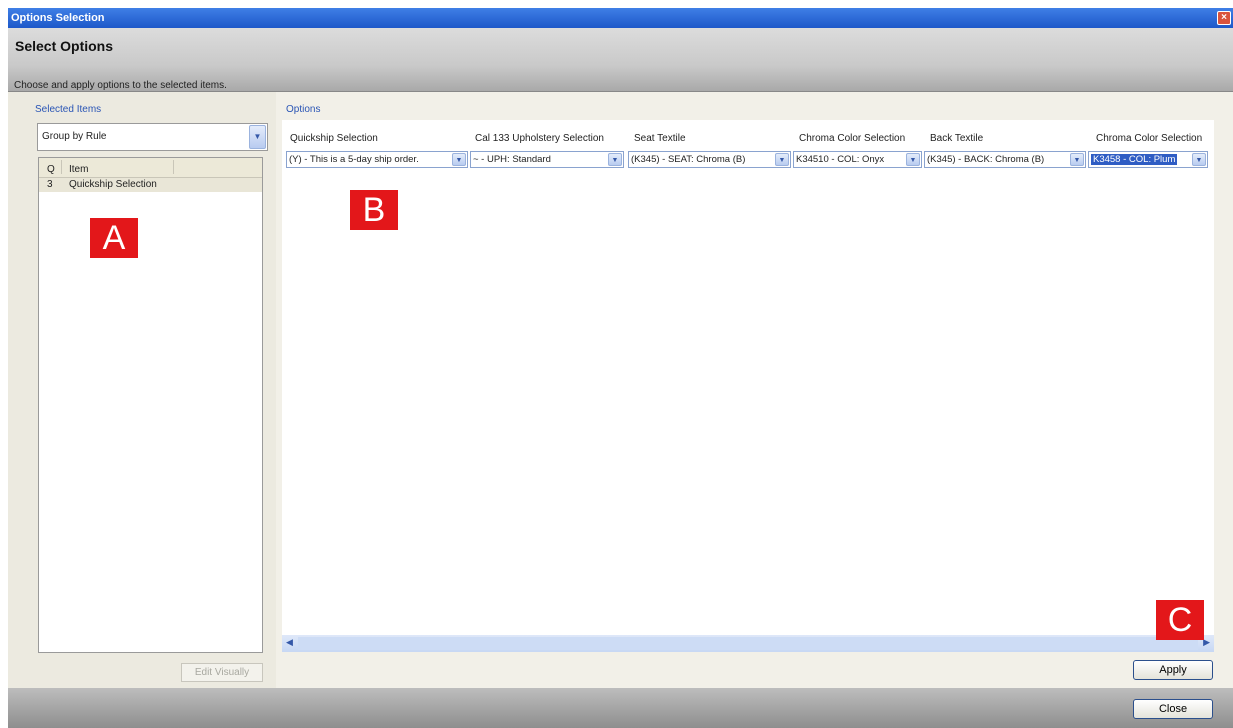 Image resolution: width=1233 pixels, height=728 pixels. I want to click on list-item: 3 Quickship Selection, so click(150, 185).